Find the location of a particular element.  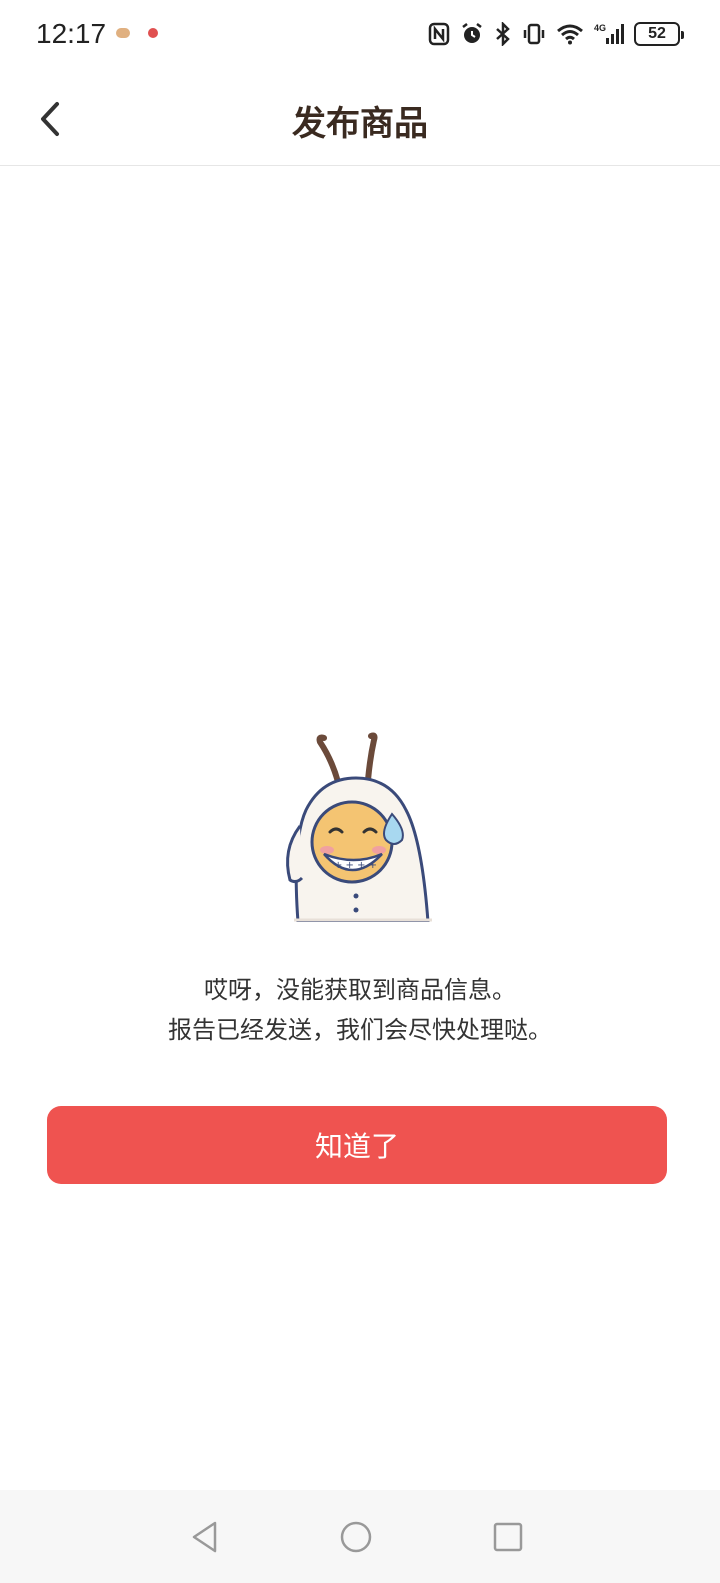

svg-text: 4G is located at coordinates (600, 28).